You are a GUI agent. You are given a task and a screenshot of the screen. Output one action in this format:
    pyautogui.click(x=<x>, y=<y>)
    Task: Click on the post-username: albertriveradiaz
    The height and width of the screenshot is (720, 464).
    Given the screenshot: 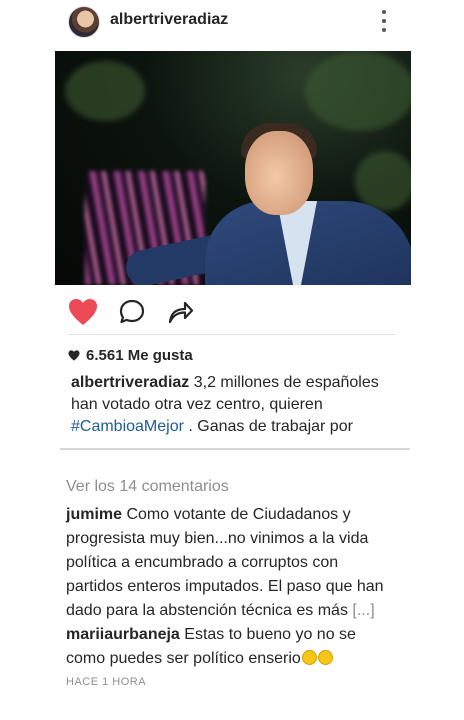 What is the action you would take?
    pyautogui.click(x=169, y=20)
    